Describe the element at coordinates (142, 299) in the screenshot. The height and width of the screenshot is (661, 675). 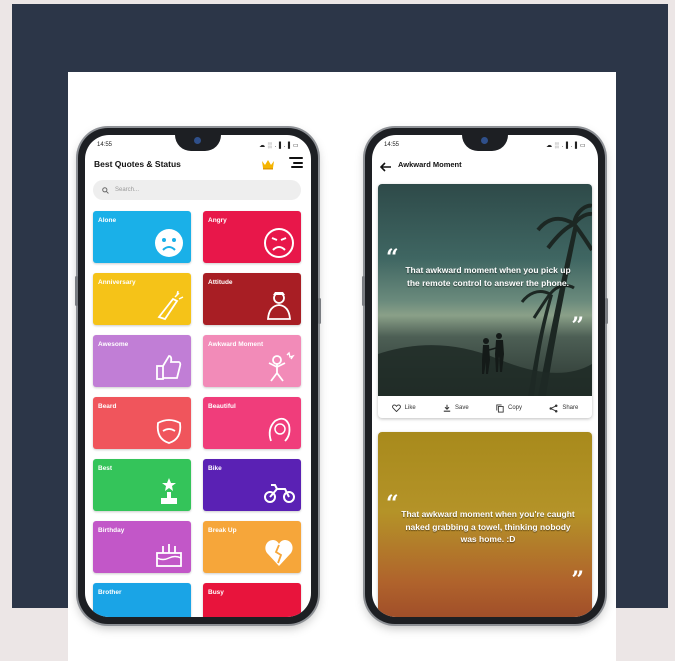
I see `category-tile-anniversary: Anniversary` at that location.